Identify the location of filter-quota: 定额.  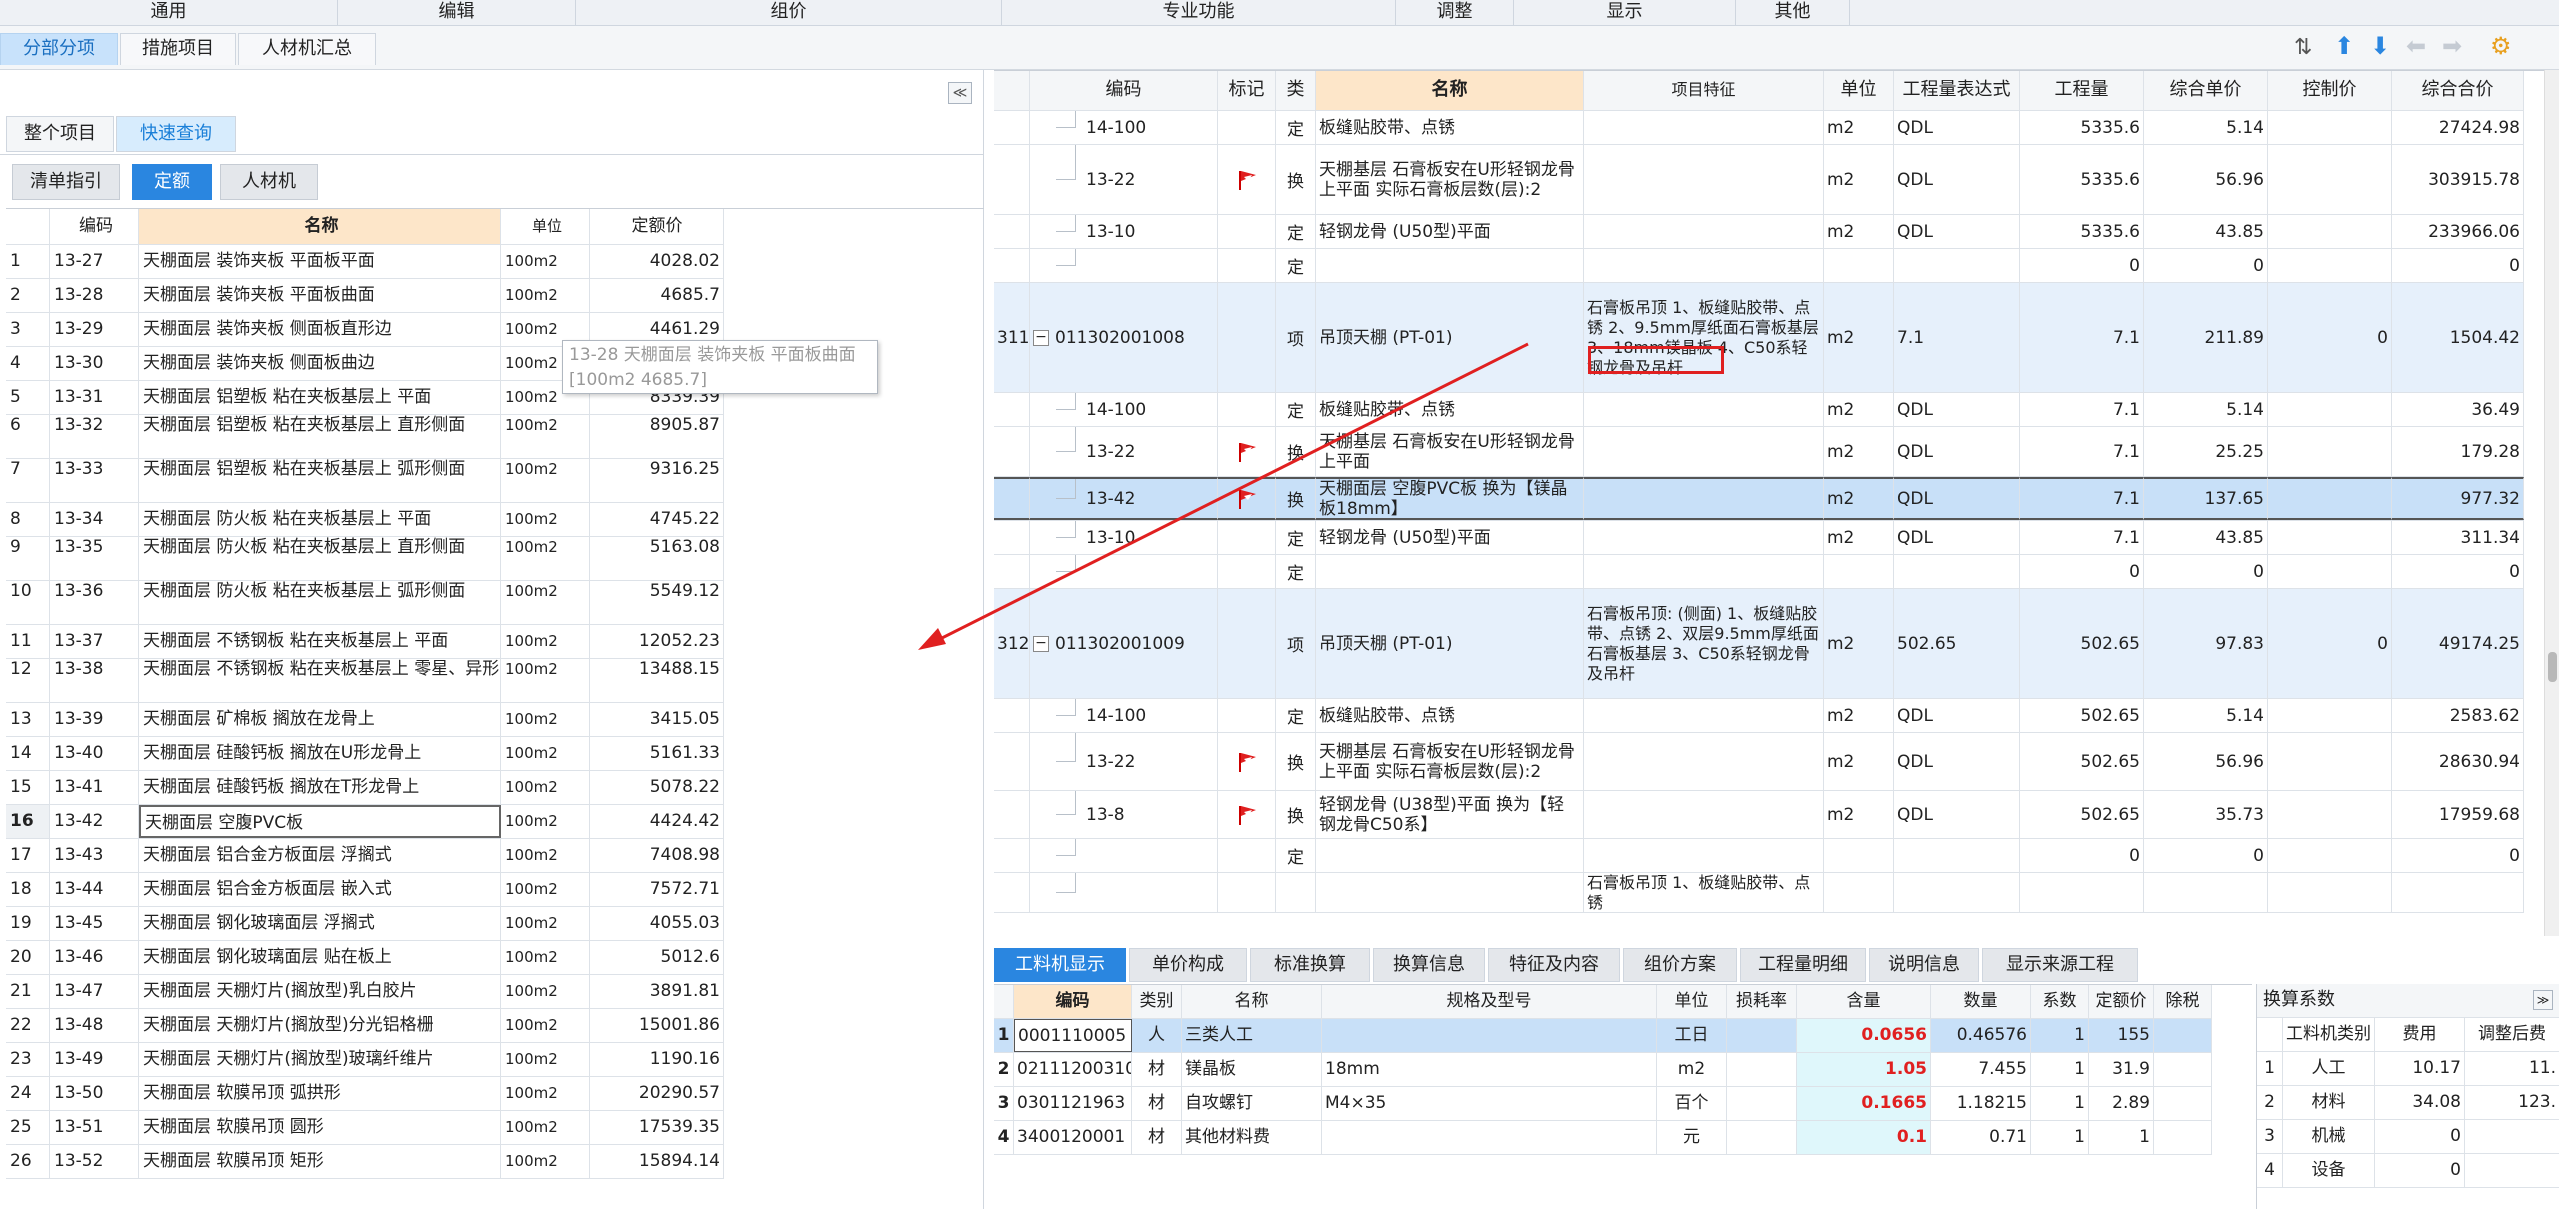
(172, 182).